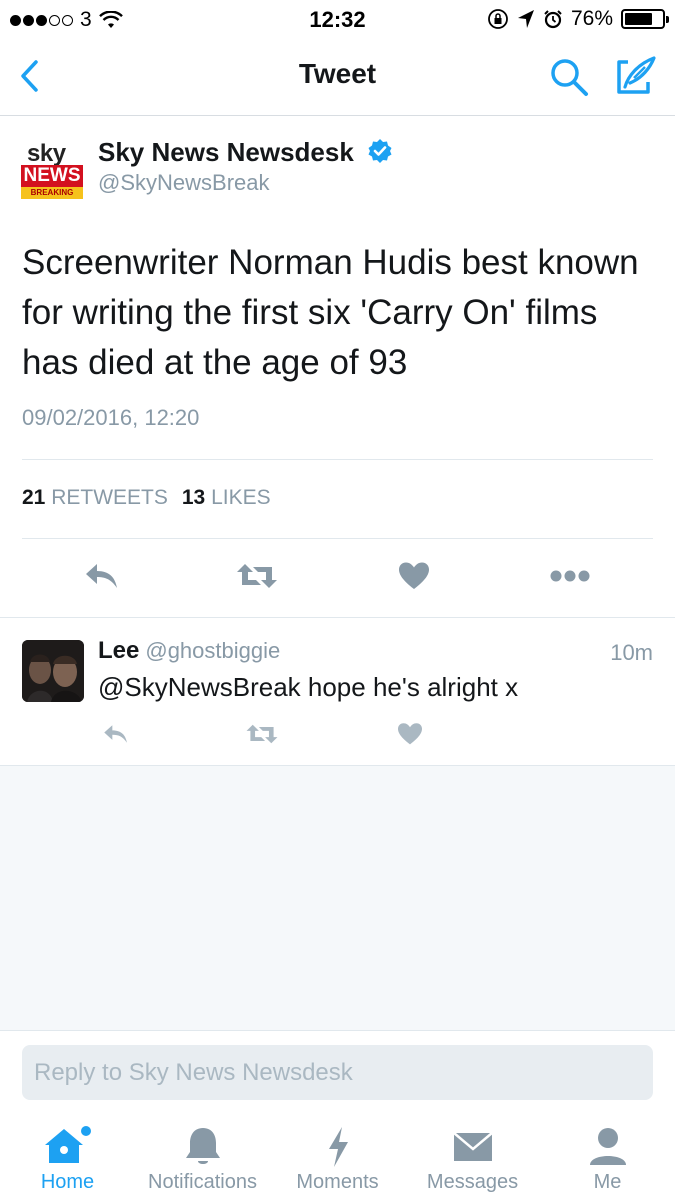 The height and width of the screenshot is (1200, 675). What do you see at coordinates (202, 1182) in the screenshot?
I see `tab-label: Notifications` at bounding box center [202, 1182].